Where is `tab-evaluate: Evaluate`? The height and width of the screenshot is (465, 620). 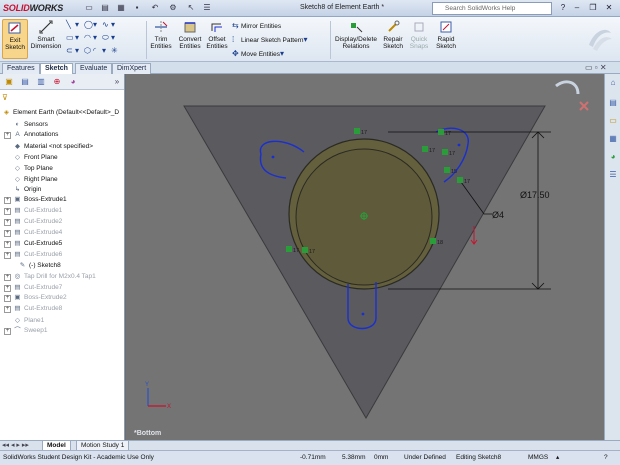 tab-evaluate: Evaluate is located at coordinates (94, 68).